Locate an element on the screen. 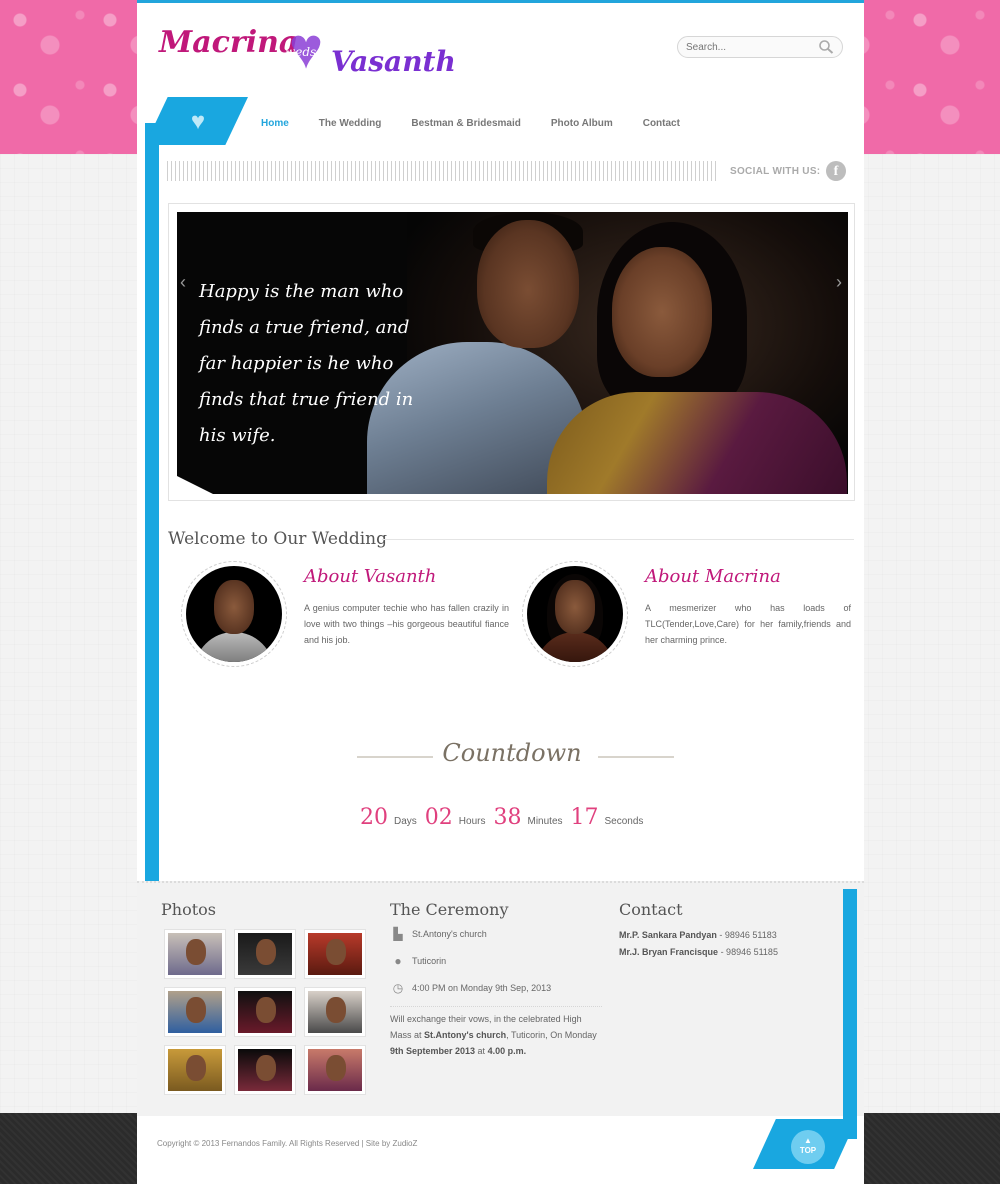 The width and height of the screenshot is (1000, 1184). nav-item-photo-album: Photo Album is located at coordinates (582, 125).